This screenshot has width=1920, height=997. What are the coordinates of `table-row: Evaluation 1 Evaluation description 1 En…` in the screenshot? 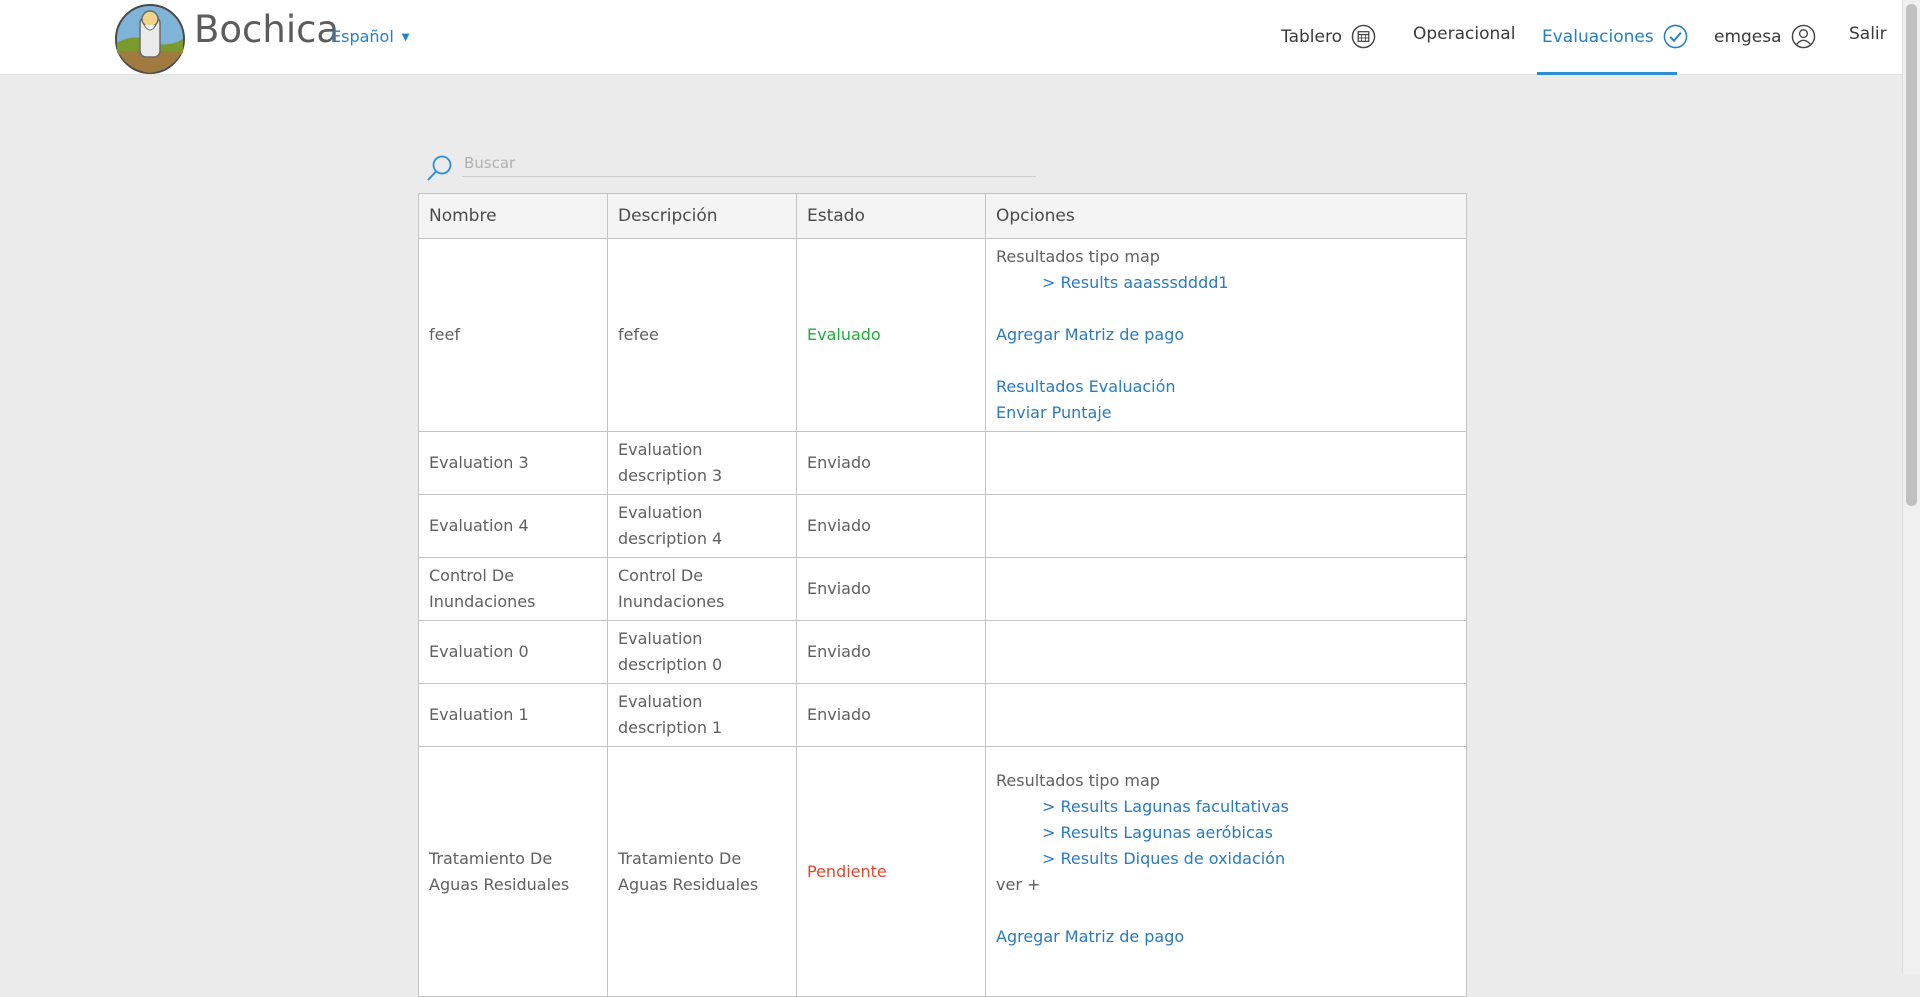 It's located at (942, 715).